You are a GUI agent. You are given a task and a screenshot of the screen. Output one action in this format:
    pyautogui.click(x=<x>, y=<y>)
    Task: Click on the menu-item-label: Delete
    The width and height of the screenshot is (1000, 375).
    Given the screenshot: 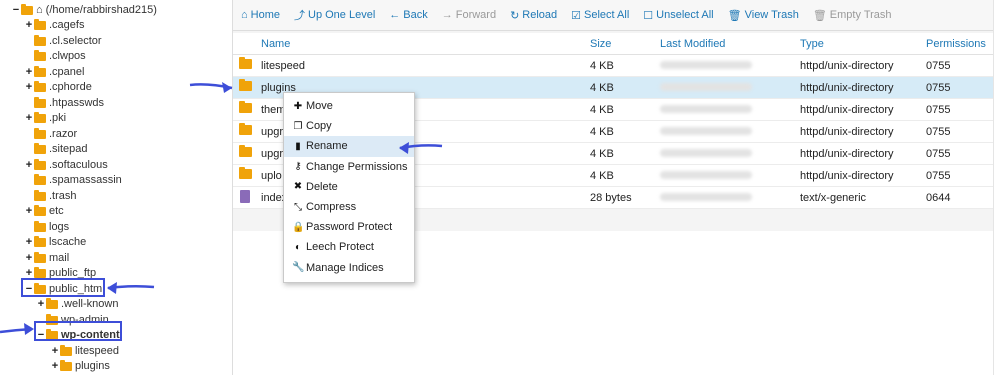 What is the action you would take?
    pyautogui.click(x=322, y=186)
    